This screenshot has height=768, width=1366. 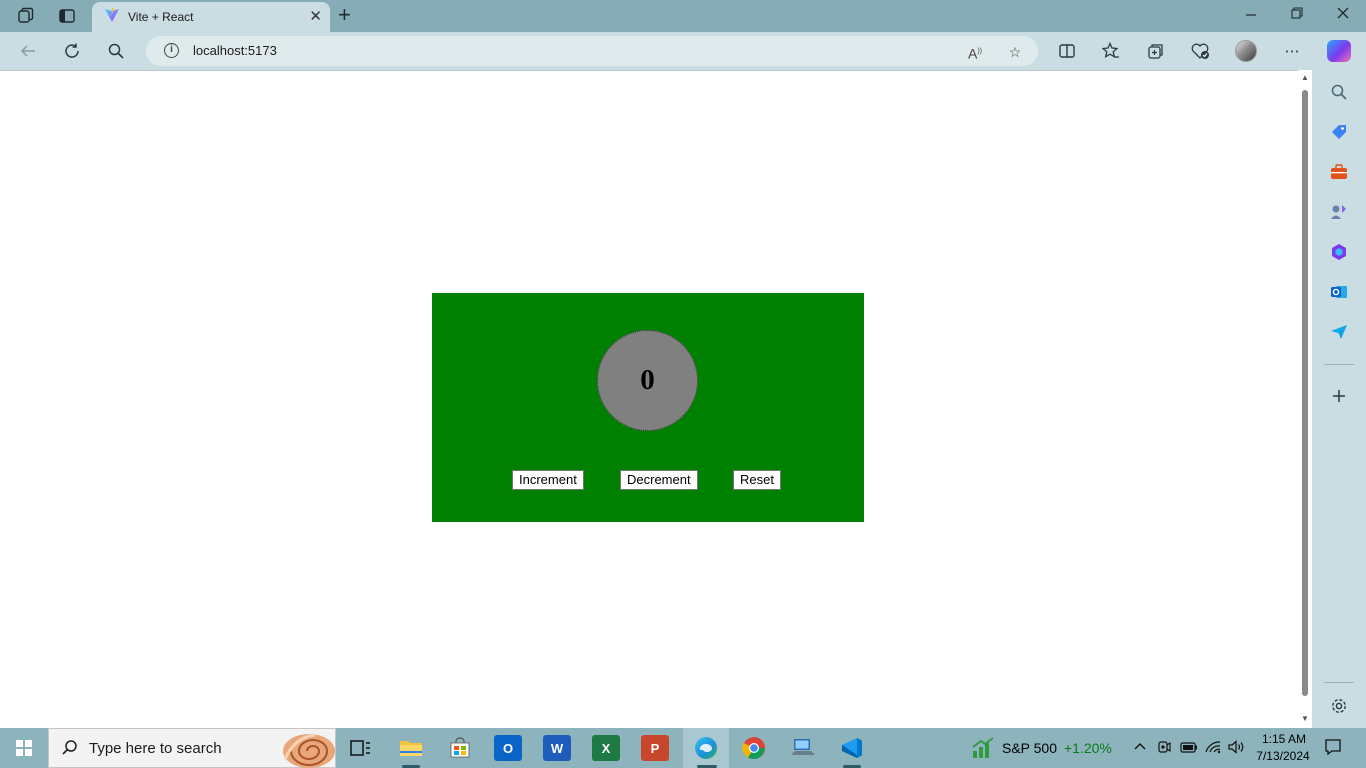 What do you see at coordinates (1292, 51) in the screenshot?
I see `more-options-icon: ⋯` at bounding box center [1292, 51].